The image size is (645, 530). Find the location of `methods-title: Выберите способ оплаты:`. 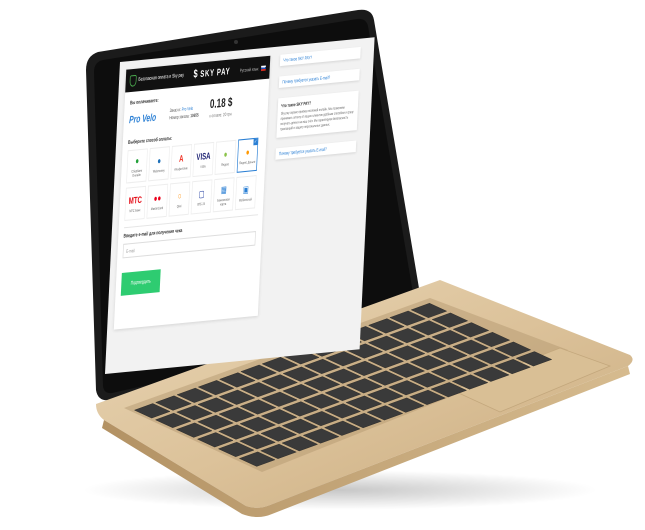

methods-title: Выберите способ оплаты: is located at coordinates (150, 141).